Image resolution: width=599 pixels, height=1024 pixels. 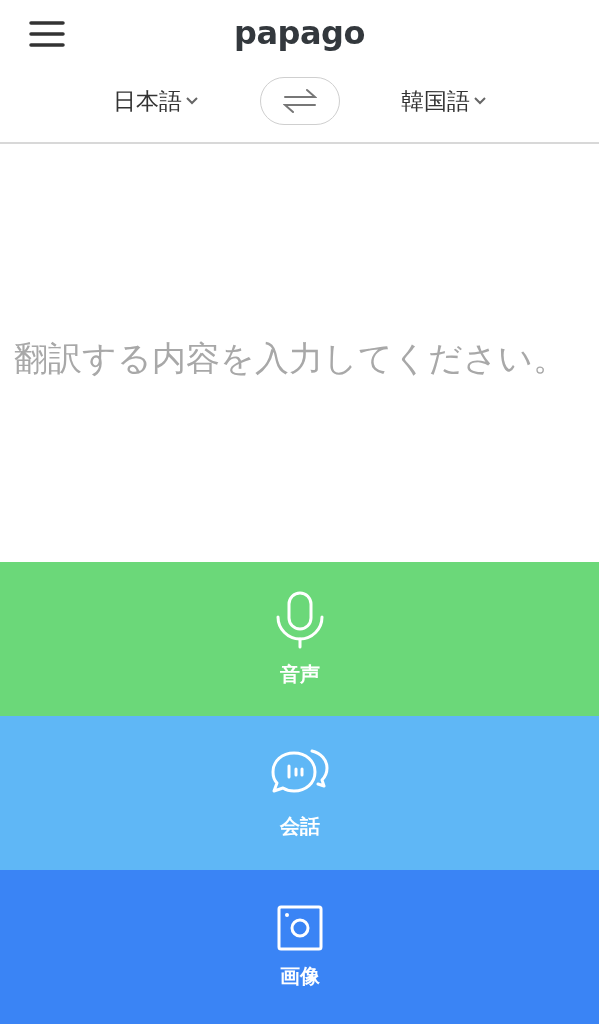 What do you see at coordinates (299, 33) in the screenshot?
I see `logo: papago` at bounding box center [299, 33].